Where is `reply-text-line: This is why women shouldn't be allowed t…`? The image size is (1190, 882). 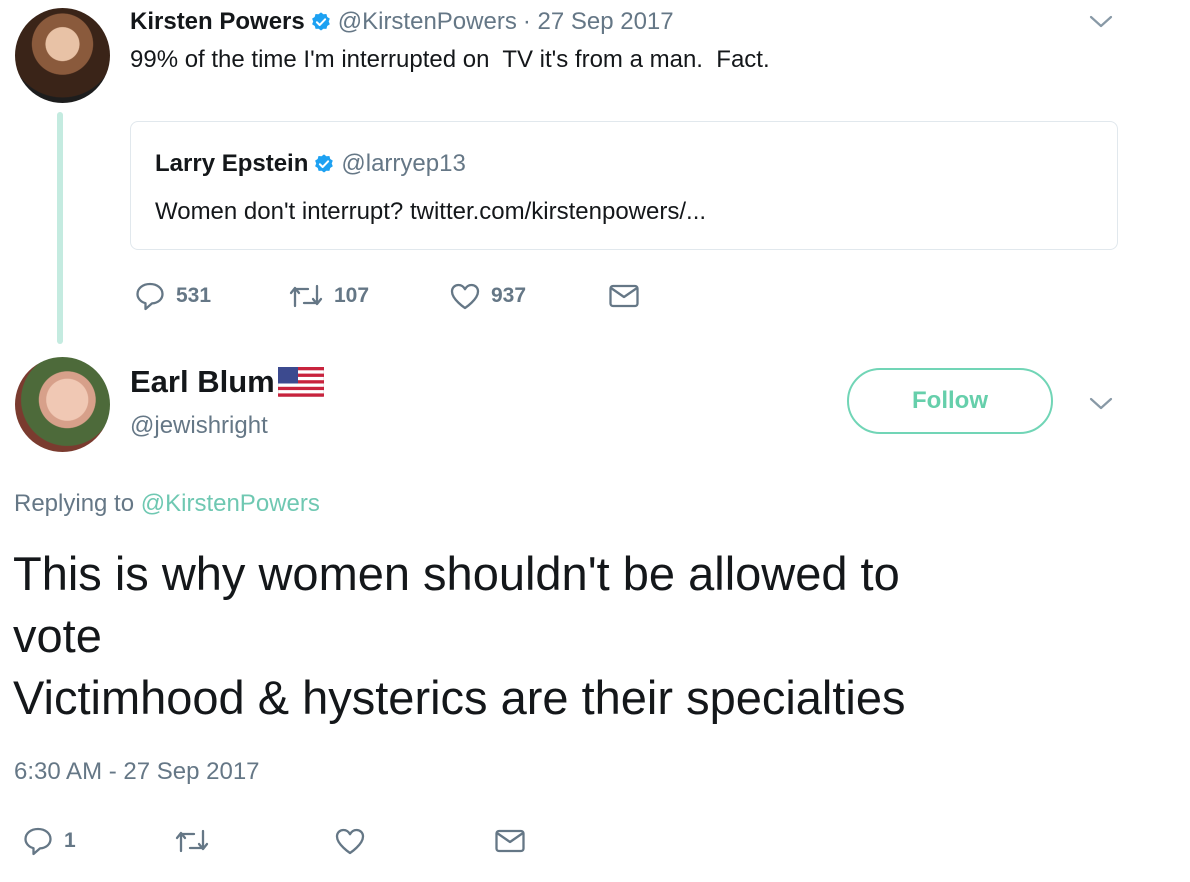
reply-text-line: This is why women shouldn't be allowed t… is located at coordinates (456, 573).